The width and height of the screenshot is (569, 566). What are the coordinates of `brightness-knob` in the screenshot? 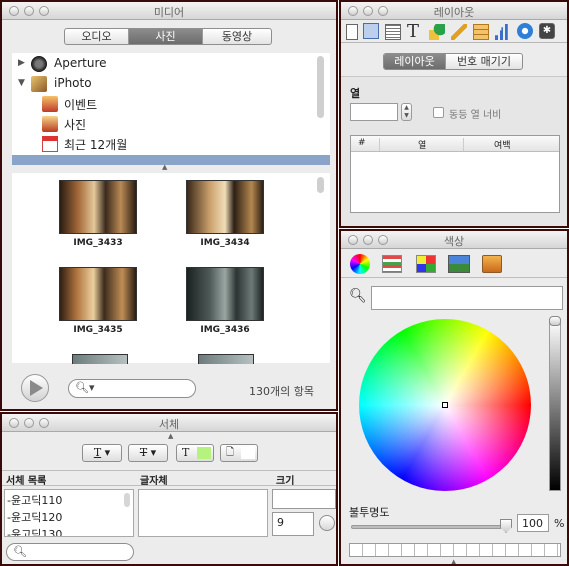 It's located at (555, 321).